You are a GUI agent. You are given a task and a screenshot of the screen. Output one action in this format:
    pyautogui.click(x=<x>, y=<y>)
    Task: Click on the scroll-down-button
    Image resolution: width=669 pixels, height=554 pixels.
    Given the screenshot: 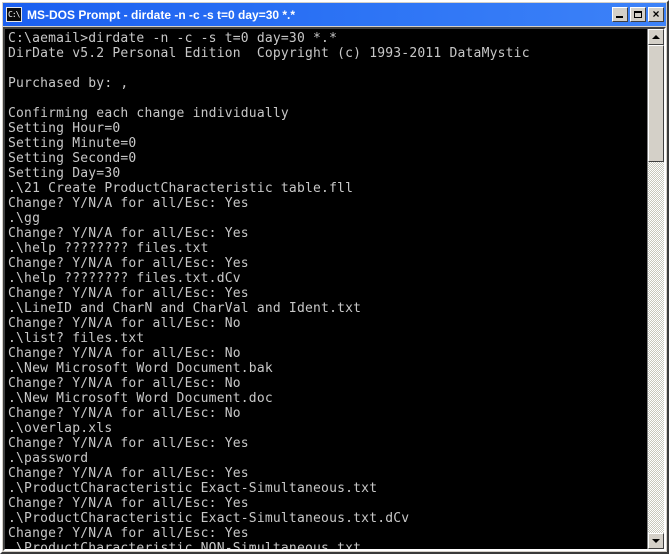 What is the action you would take?
    pyautogui.click(x=656, y=541)
    